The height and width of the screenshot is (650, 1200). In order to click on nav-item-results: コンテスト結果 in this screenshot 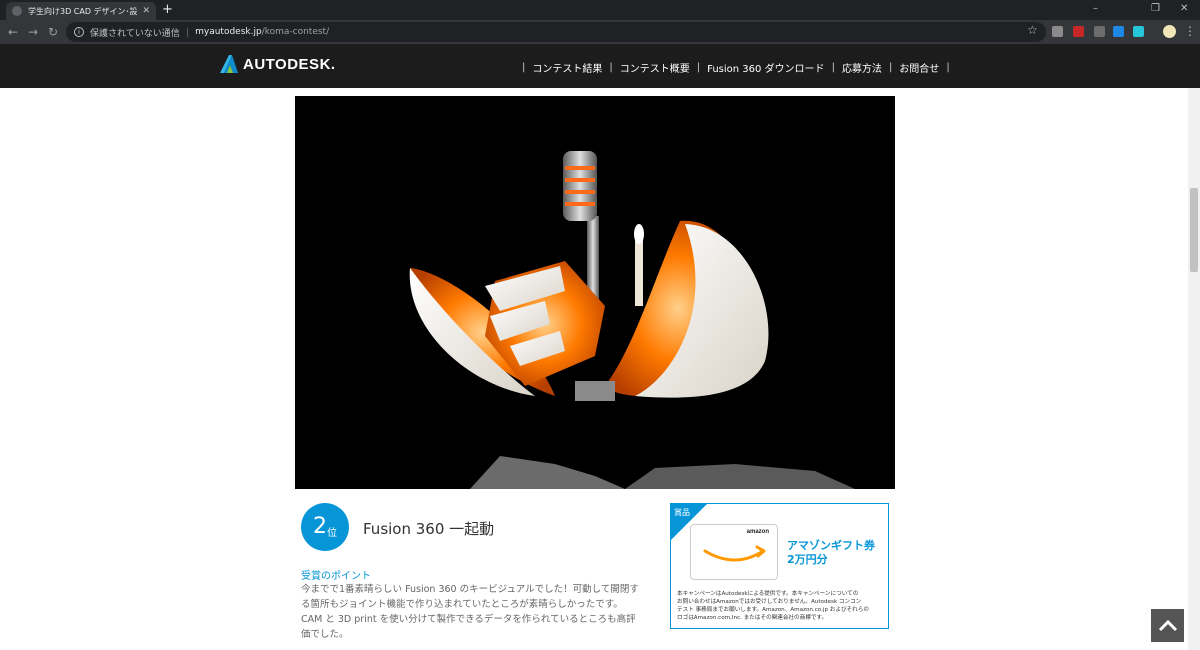, I will do `click(567, 67)`.